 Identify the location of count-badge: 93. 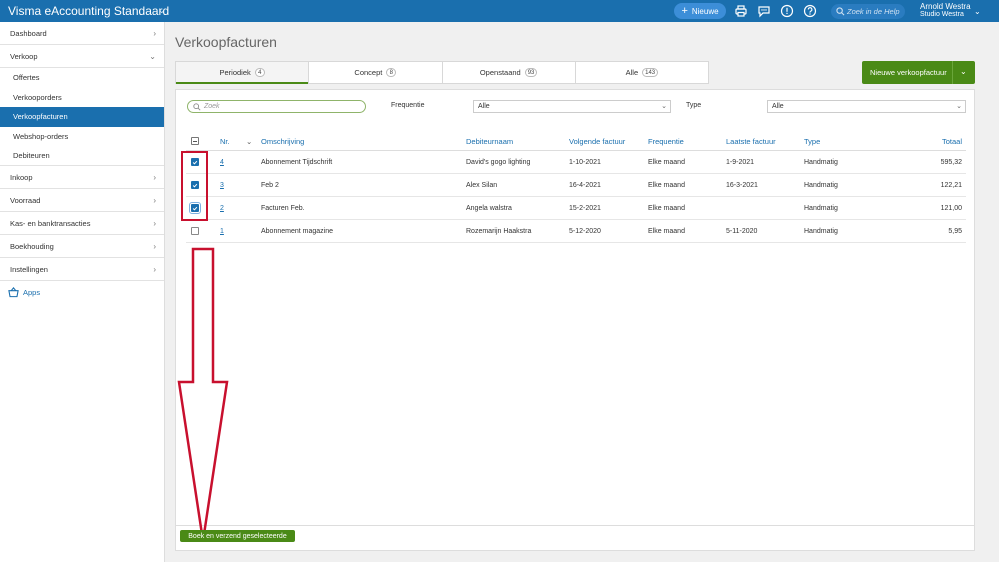
(531, 72).